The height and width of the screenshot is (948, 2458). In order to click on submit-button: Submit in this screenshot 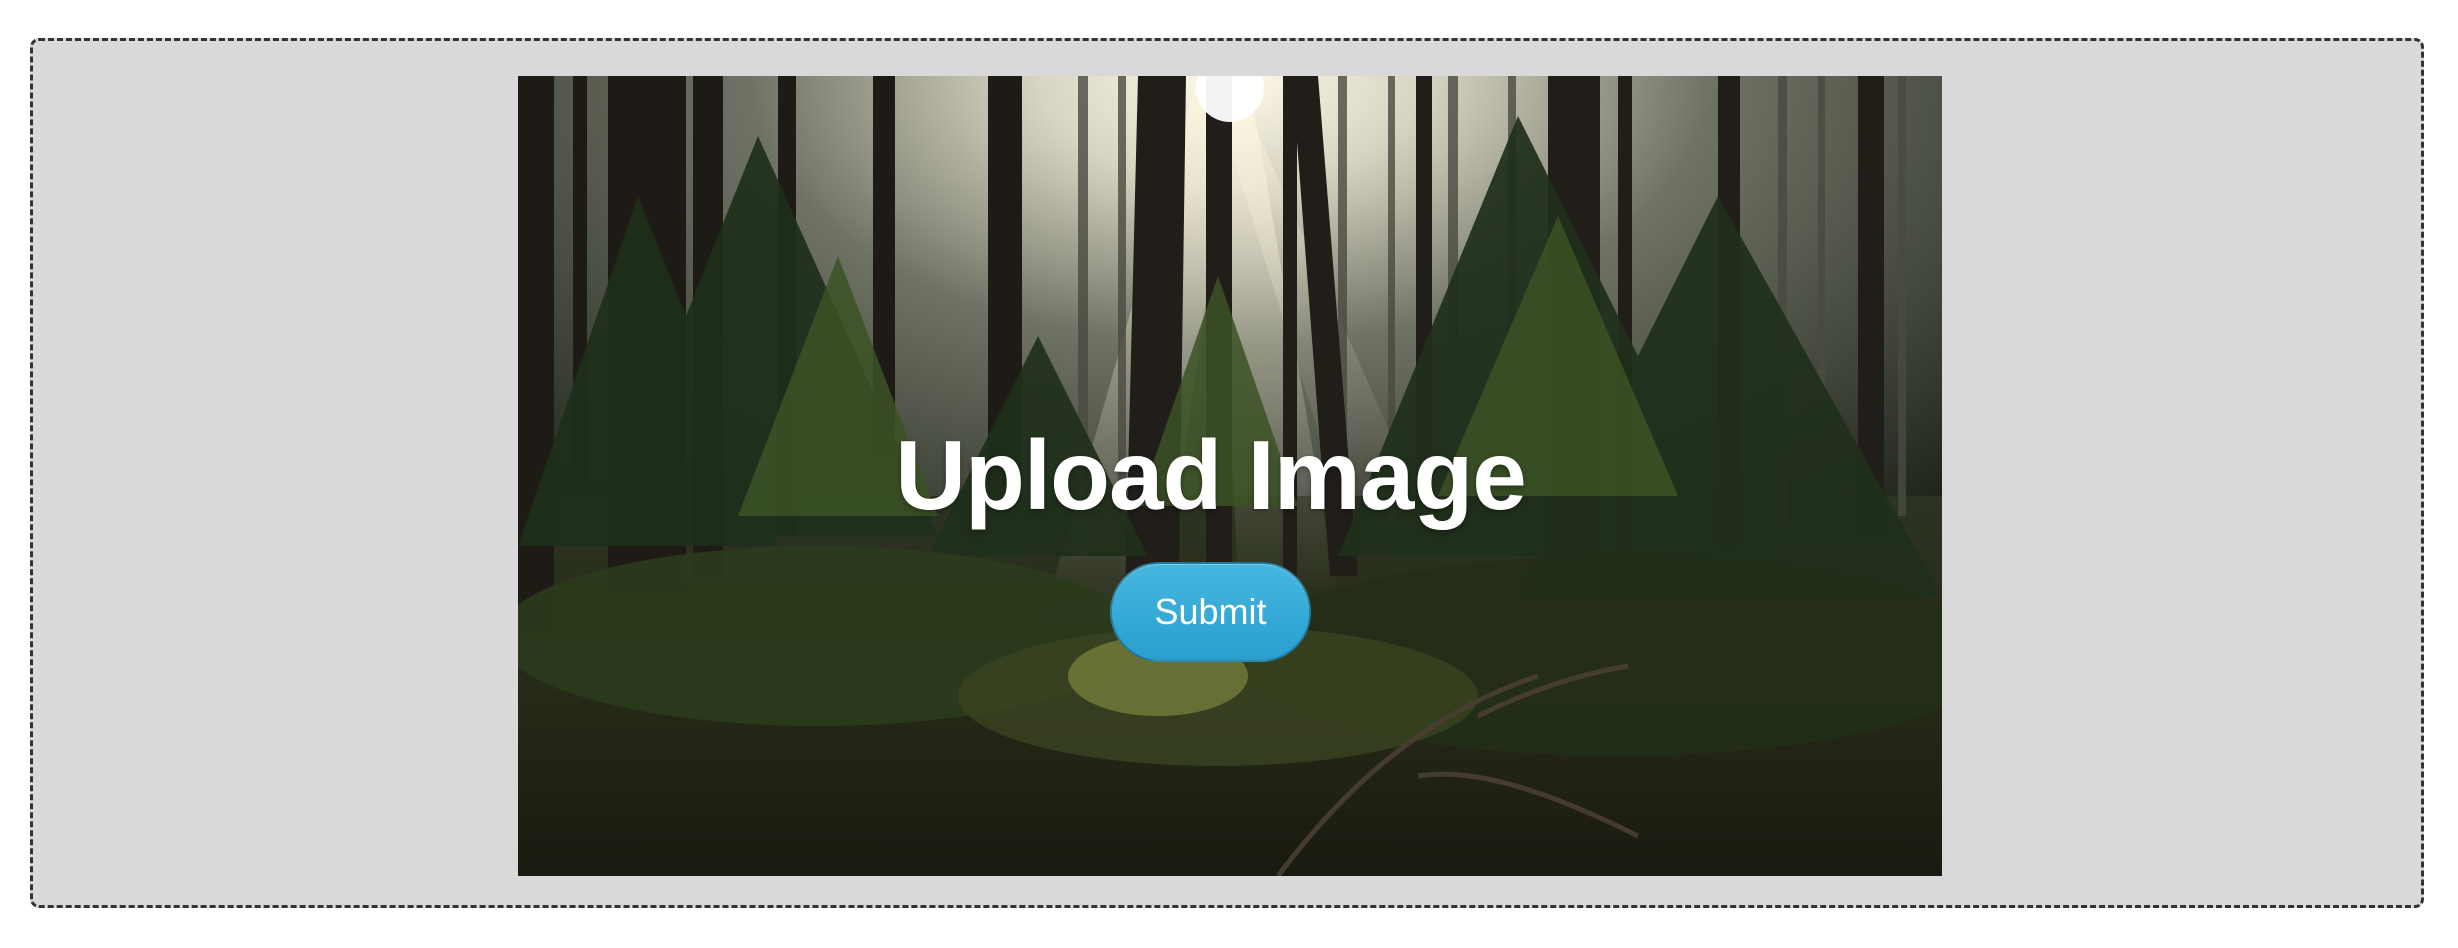, I will do `click(1210, 612)`.